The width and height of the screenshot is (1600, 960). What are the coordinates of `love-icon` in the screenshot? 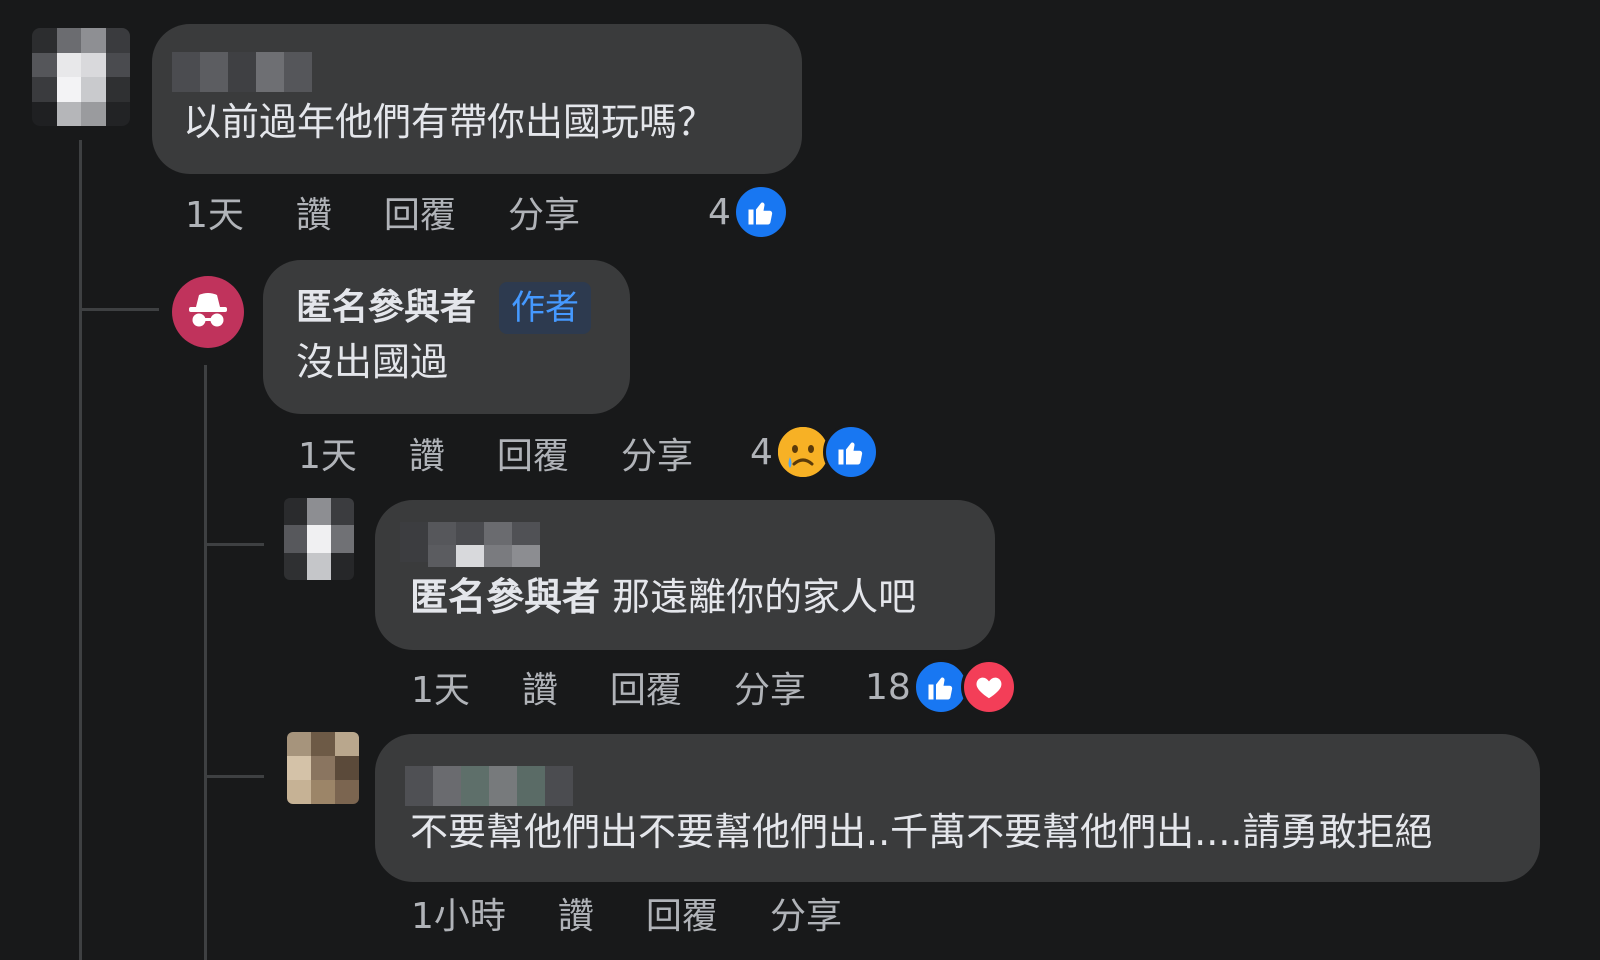 It's located at (988, 687).